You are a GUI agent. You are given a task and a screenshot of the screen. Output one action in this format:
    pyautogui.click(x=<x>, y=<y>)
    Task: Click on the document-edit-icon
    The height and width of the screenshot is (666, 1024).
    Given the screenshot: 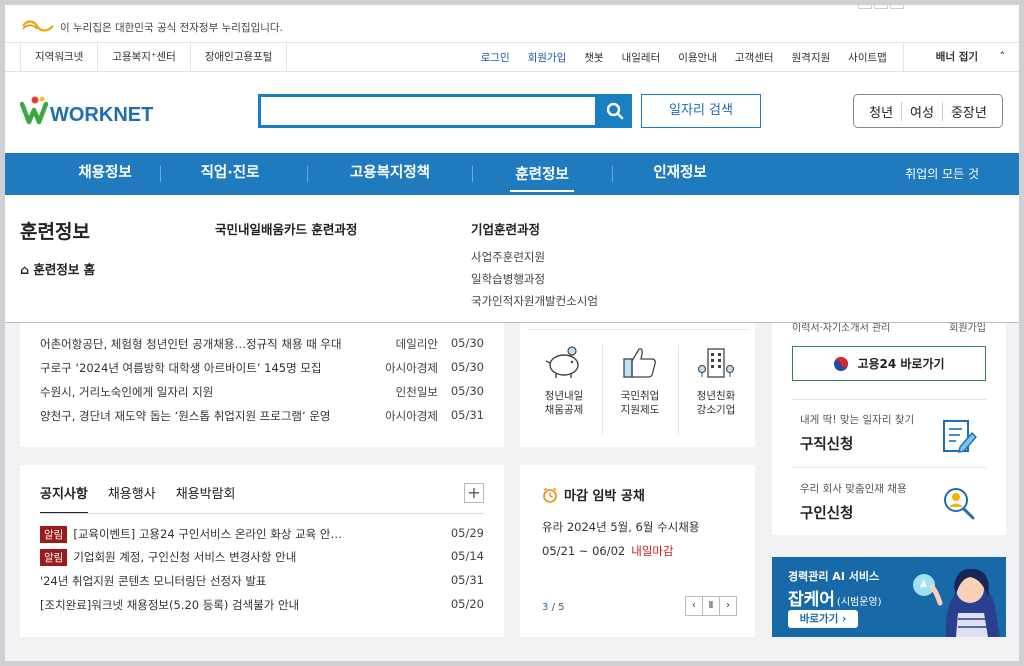 What is the action you would take?
    pyautogui.click(x=960, y=436)
    